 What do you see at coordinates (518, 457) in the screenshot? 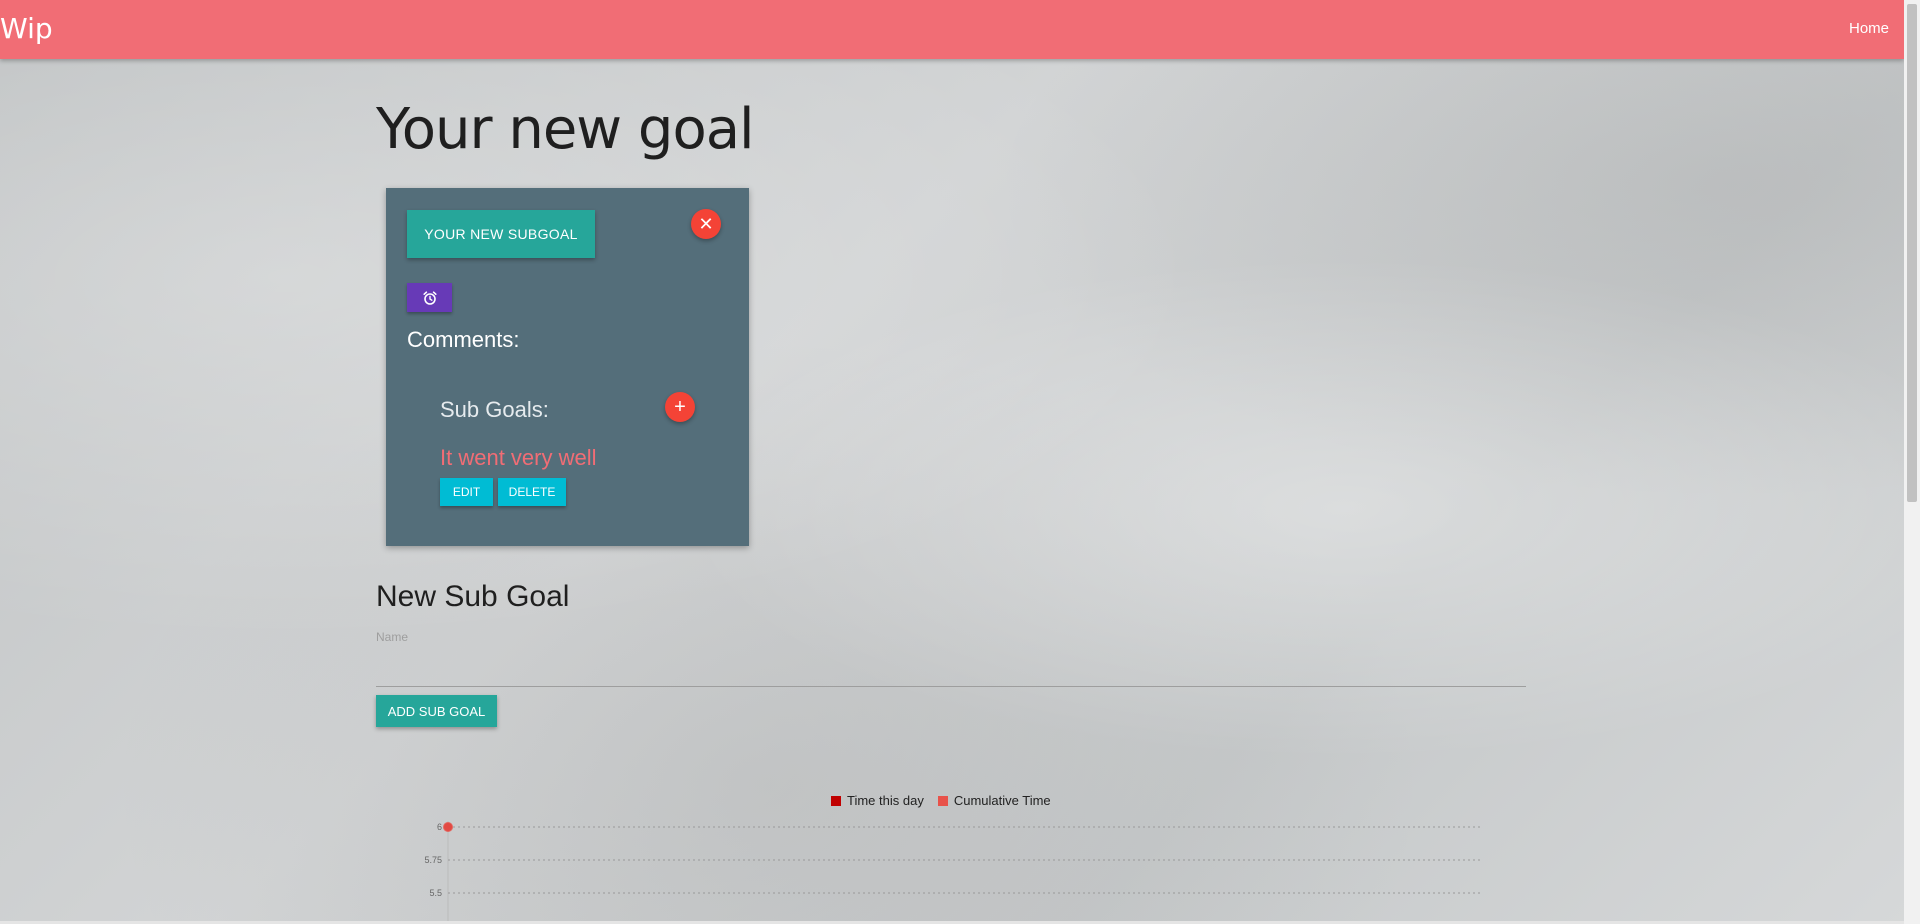
I see `comment-text: It went very well` at bounding box center [518, 457].